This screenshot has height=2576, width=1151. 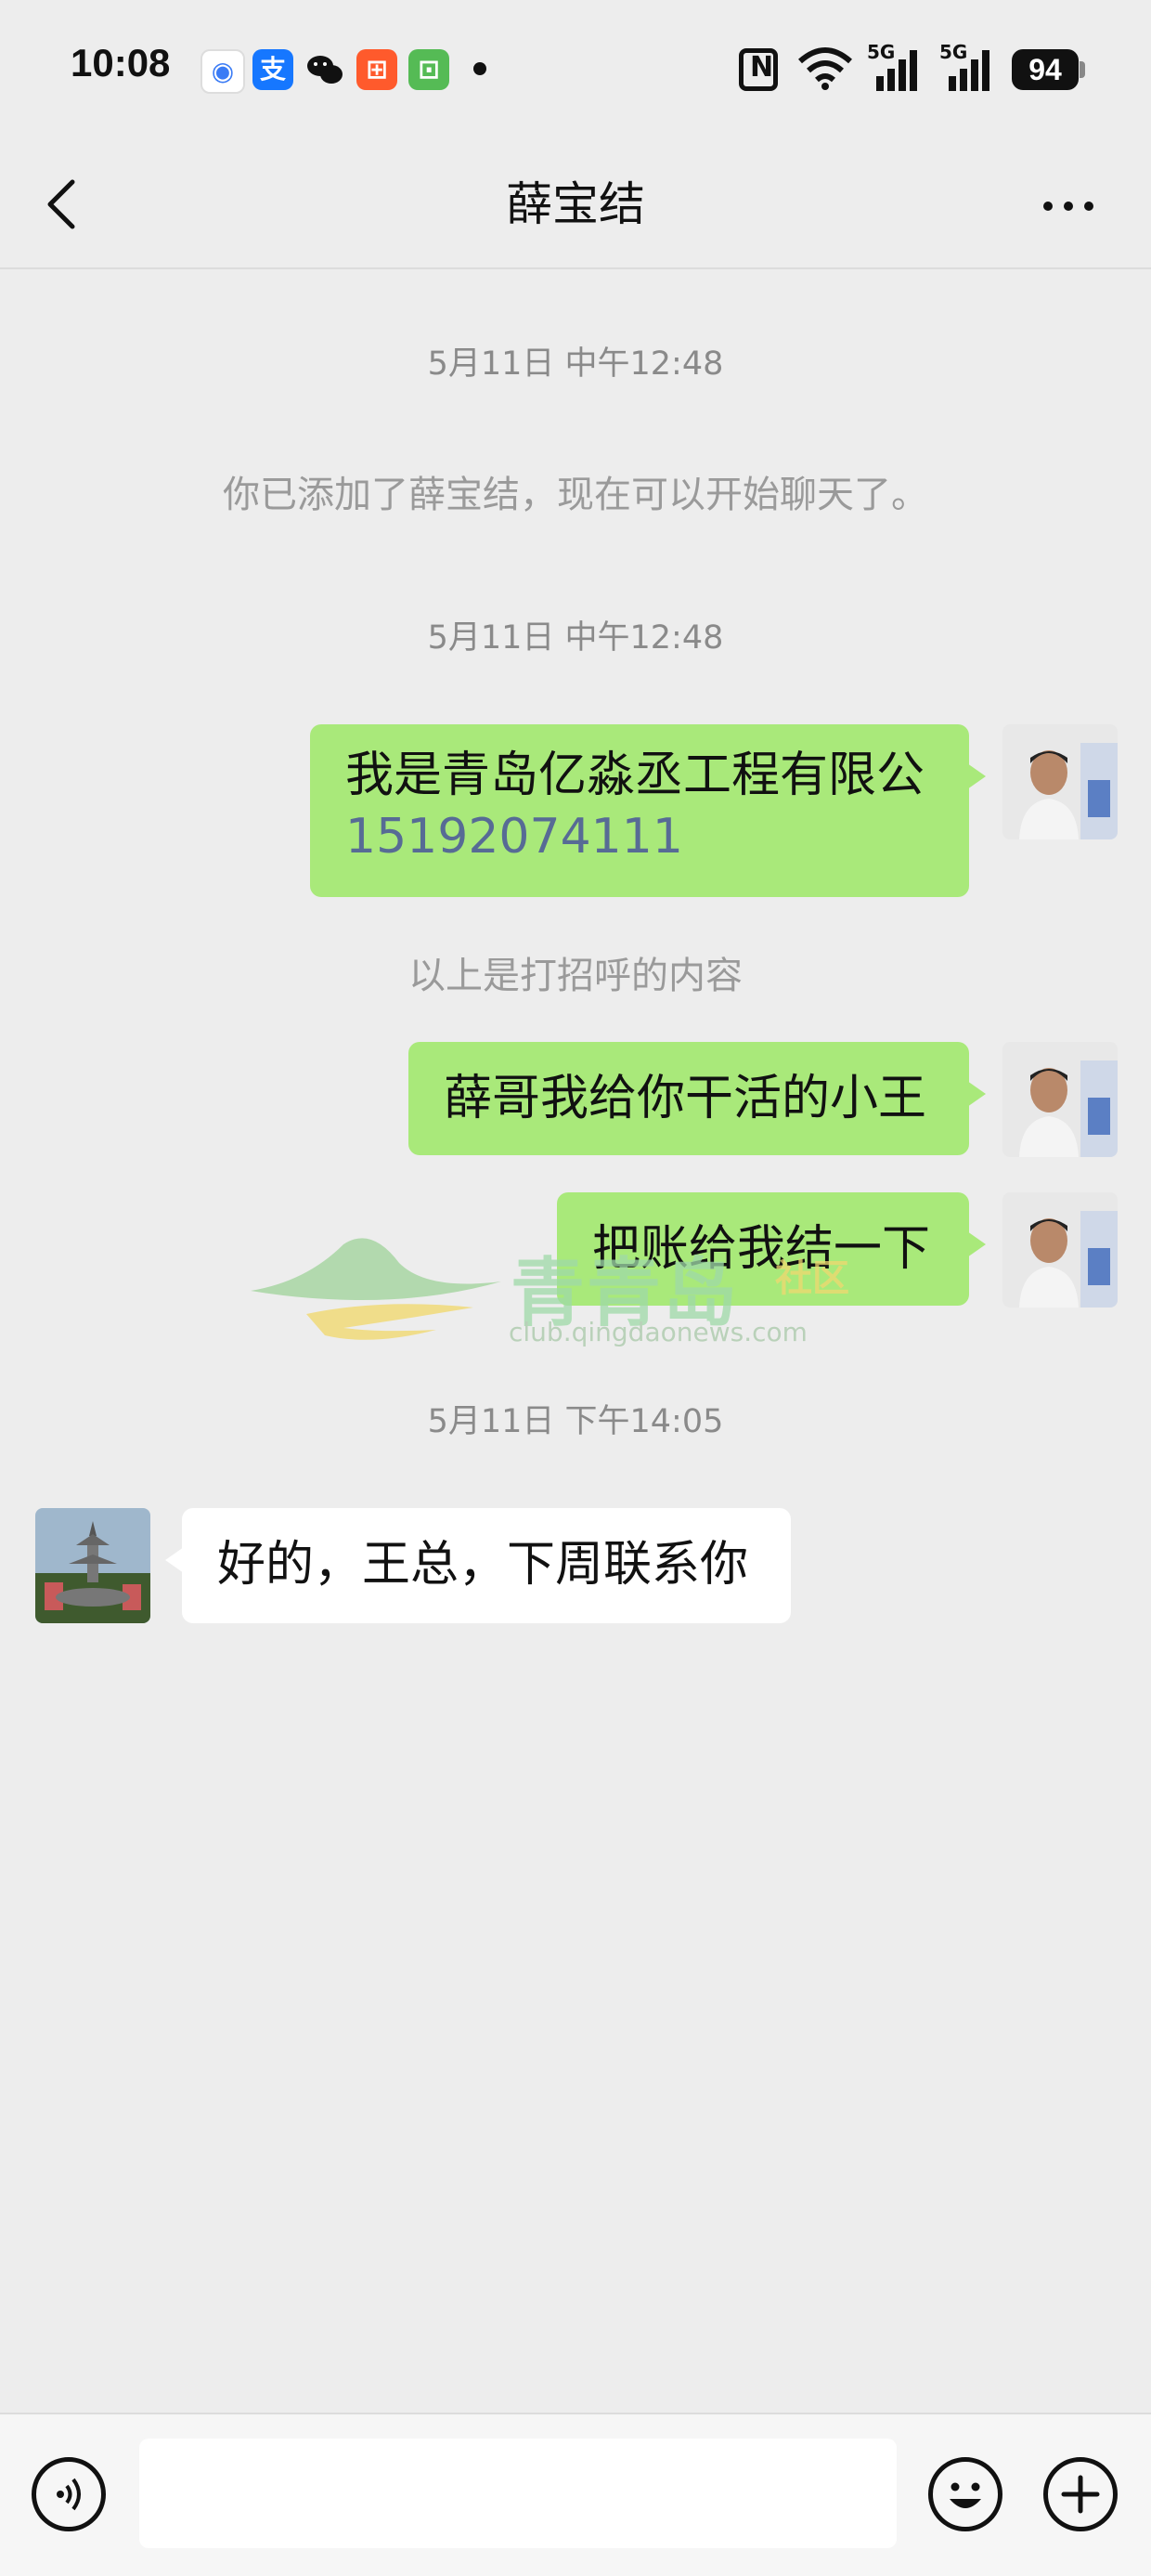 I want to click on alipay-icon: 支, so click(x=272, y=69).